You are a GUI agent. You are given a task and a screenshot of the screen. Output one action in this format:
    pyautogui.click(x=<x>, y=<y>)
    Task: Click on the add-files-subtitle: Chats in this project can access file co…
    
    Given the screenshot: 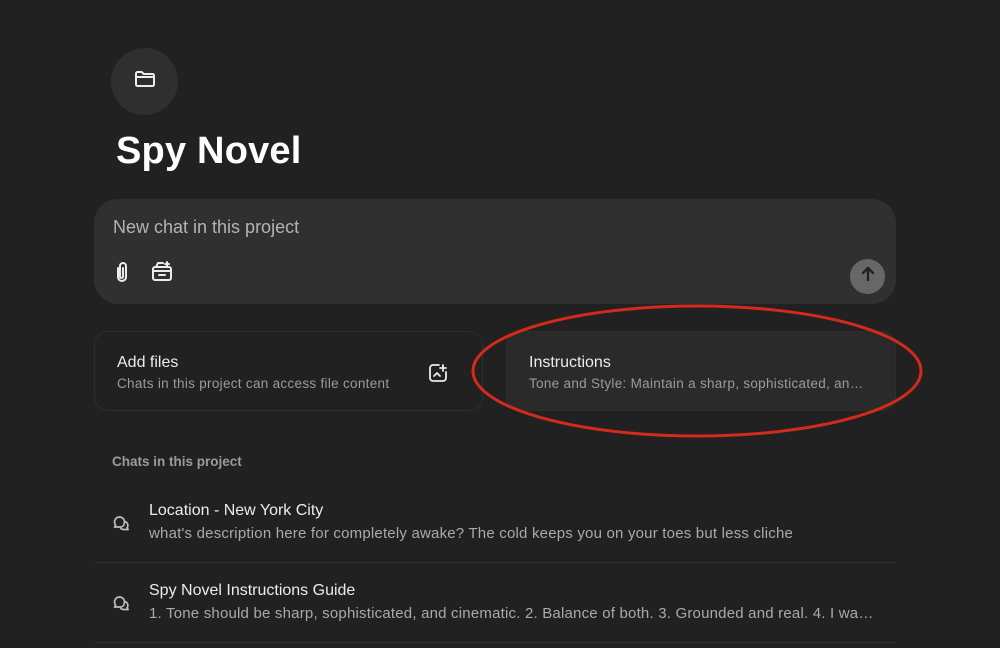 What is the action you would take?
    pyautogui.click(x=253, y=383)
    